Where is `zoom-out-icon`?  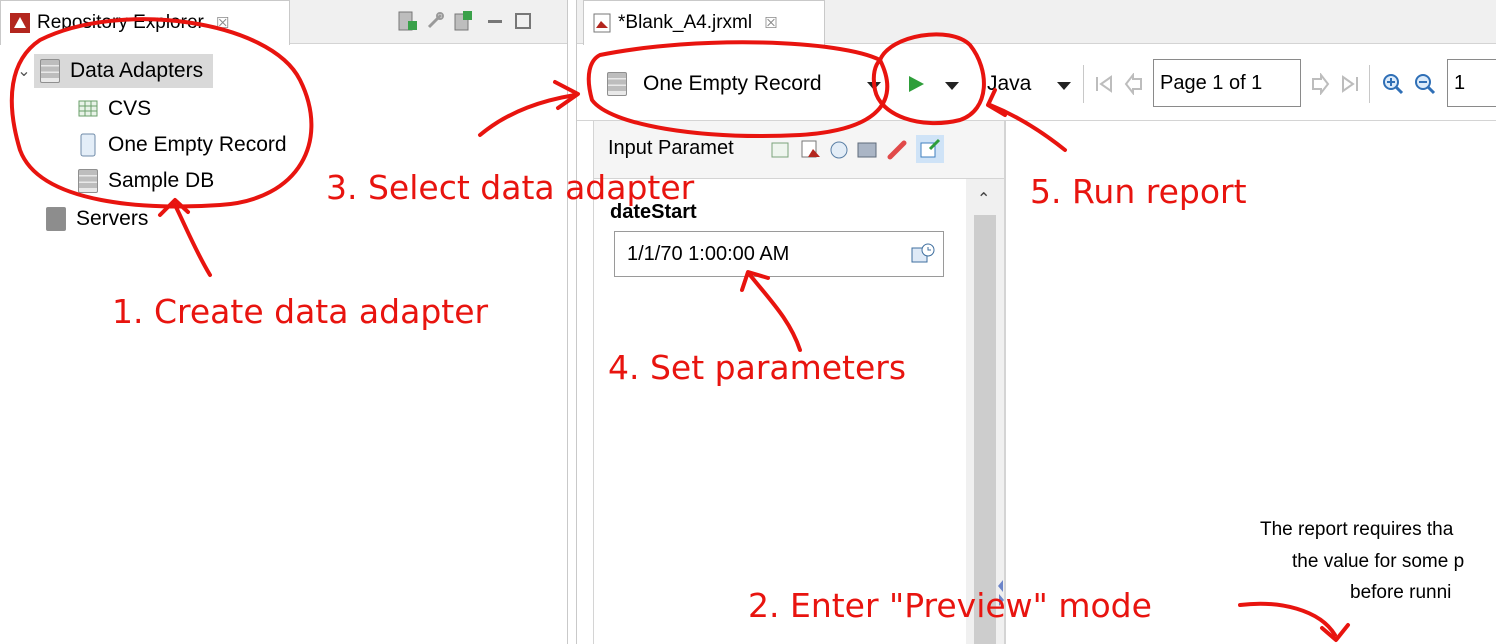 zoom-out-icon is located at coordinates (1425, 84).